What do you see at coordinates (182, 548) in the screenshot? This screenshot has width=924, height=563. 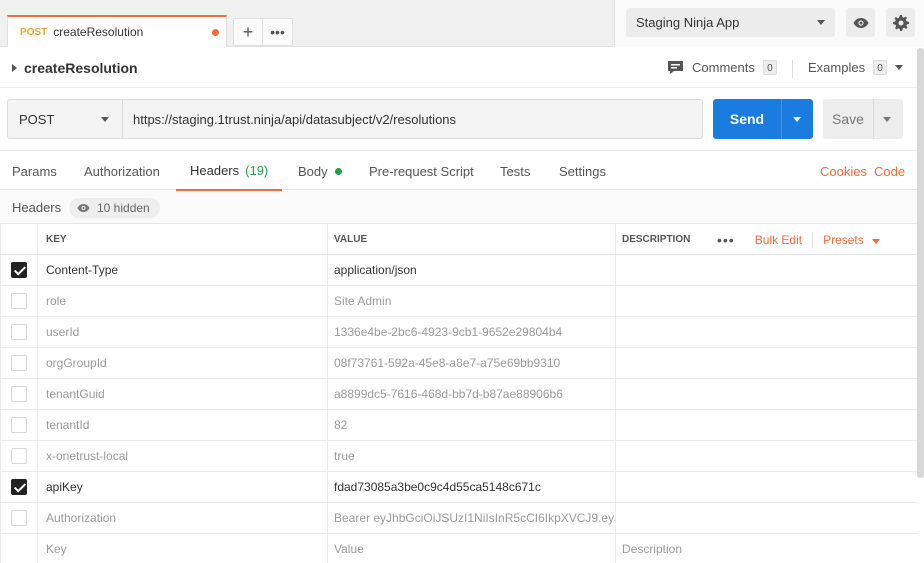 I see `new-key-input: Key` at bounding box center [182, 548].